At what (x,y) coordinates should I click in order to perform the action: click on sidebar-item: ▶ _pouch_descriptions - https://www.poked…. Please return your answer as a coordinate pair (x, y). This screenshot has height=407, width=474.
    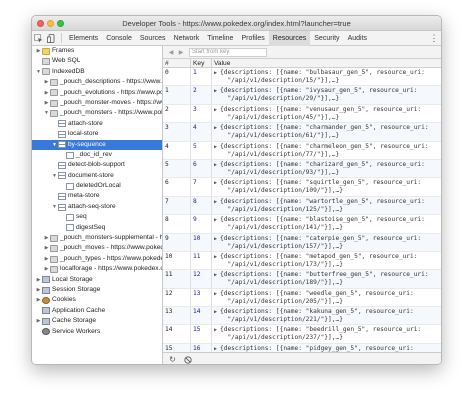
    Looking at the image, I should click on (97, 82).